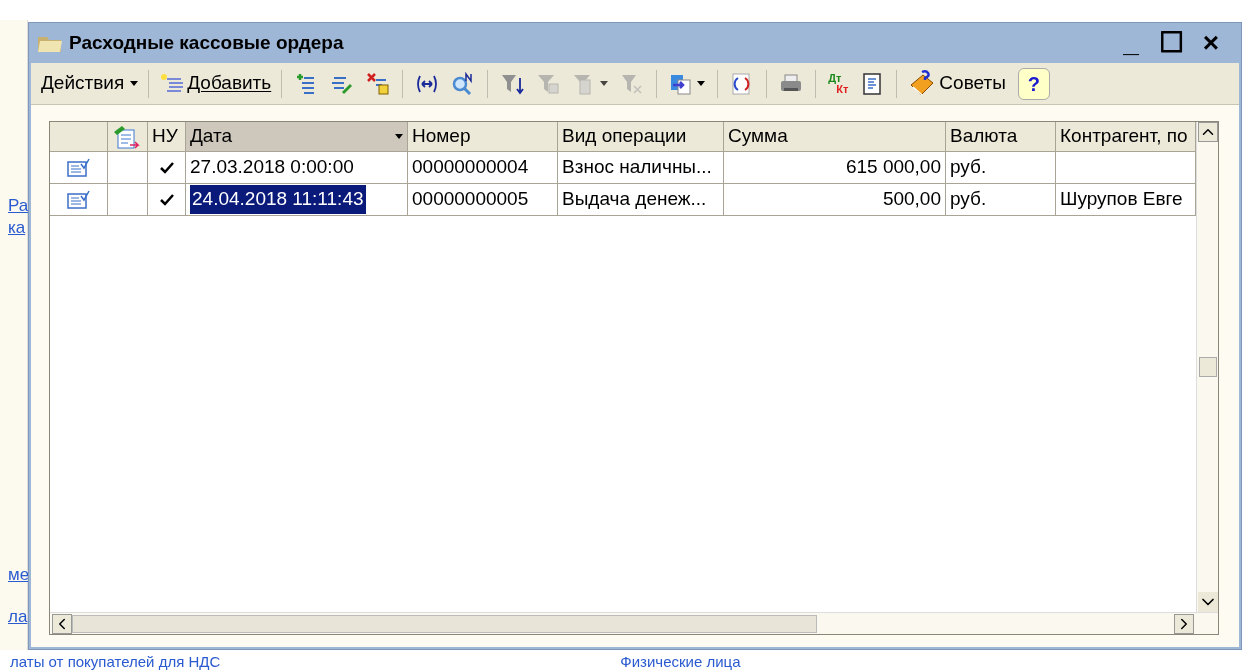  Describe the element at coordinates (893, 167) in the screenshot. I see `table-cell-text: 615 000,00` at that location.